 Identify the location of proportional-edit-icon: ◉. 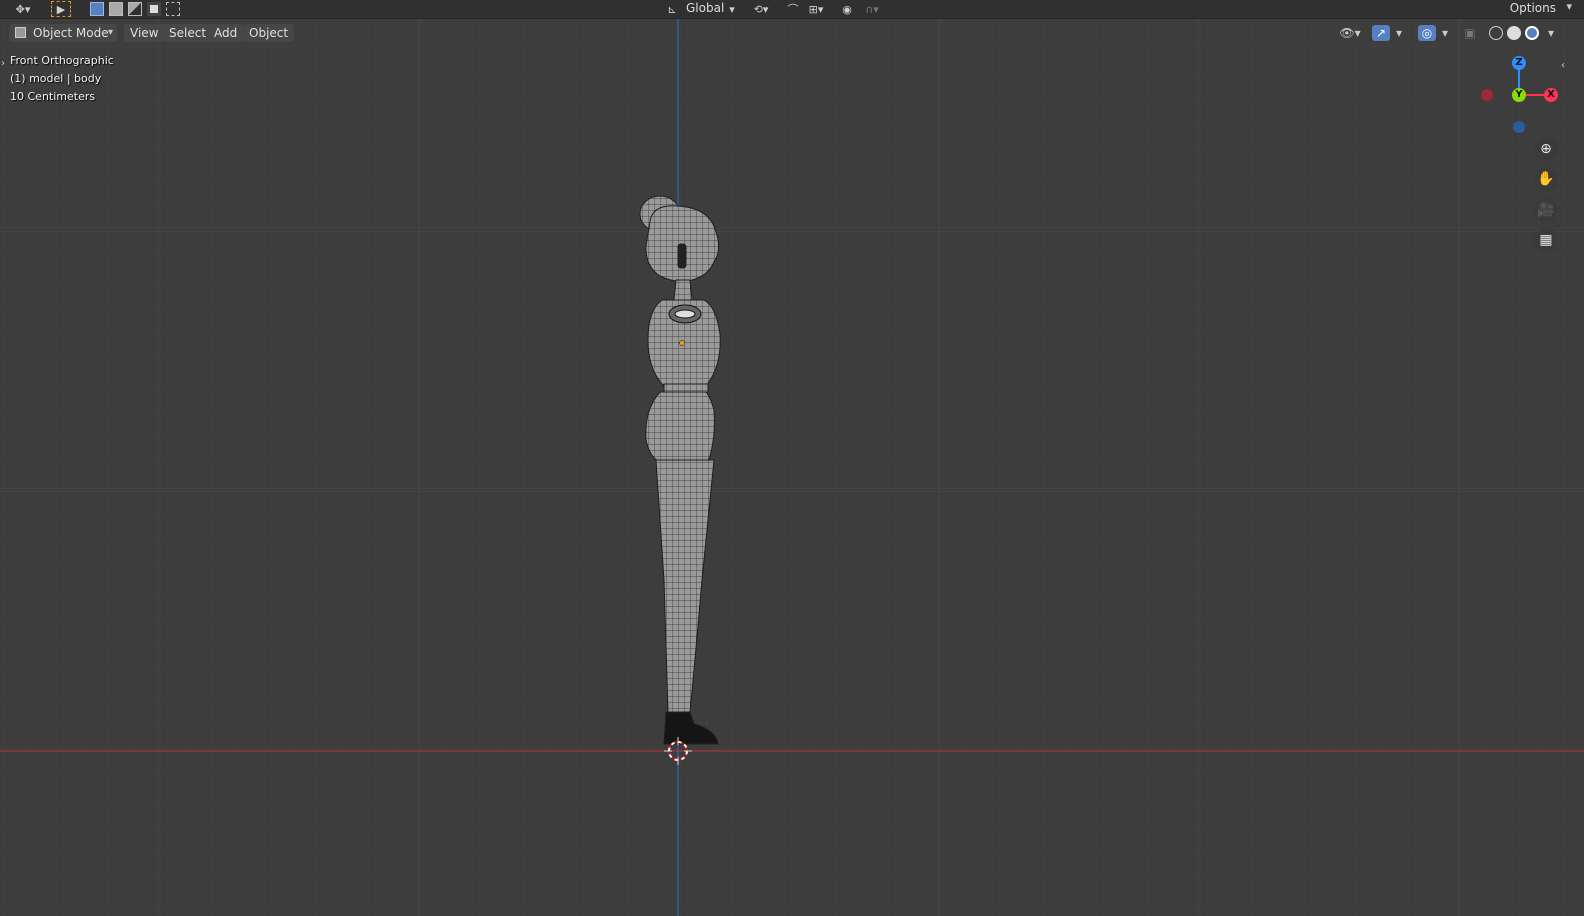
(847, 9).